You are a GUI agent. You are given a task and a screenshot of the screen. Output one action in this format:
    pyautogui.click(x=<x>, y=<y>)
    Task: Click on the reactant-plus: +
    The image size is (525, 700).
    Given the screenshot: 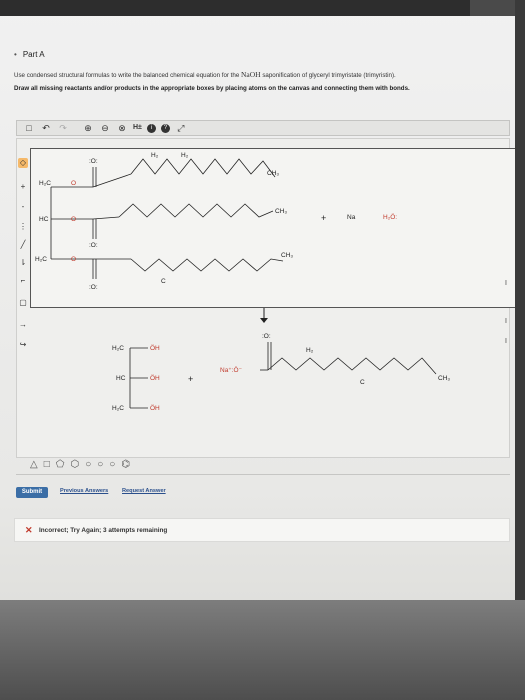 What is the action you would take?
    pyautogui.click(x=323, y=218)
    